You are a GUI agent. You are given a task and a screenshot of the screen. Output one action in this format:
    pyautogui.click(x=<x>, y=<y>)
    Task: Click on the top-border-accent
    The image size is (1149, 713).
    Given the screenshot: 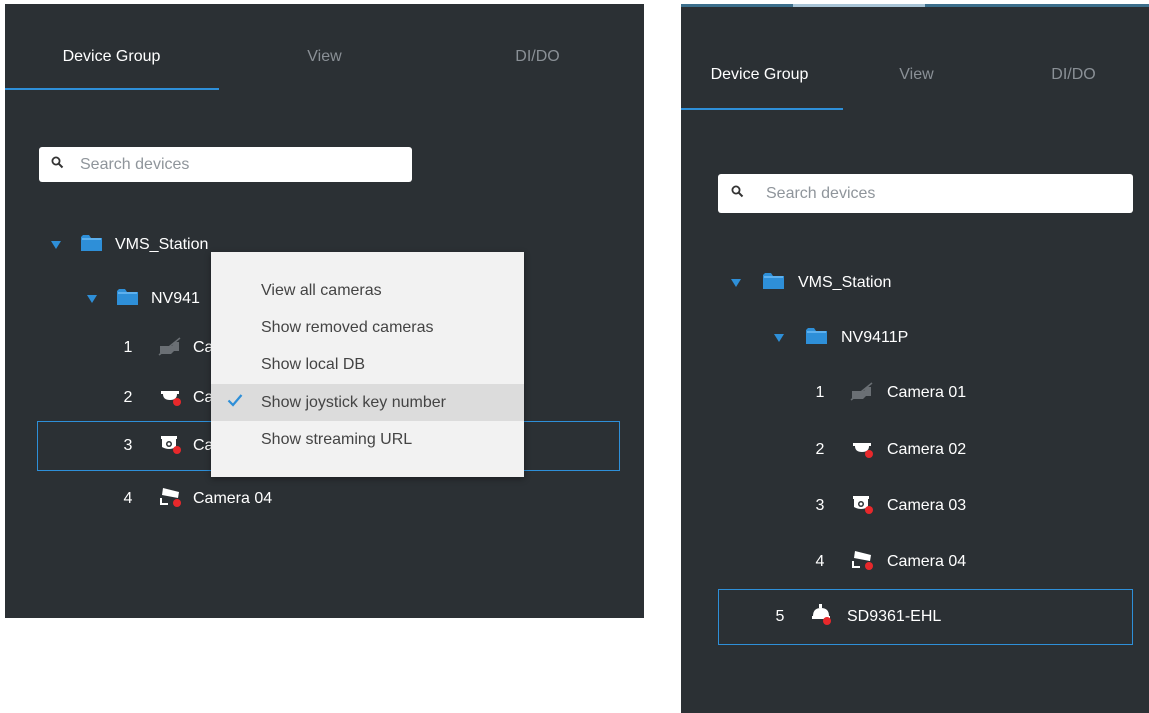 What is the action you would take?
    pyautogui.click(x=859, y=5)
    